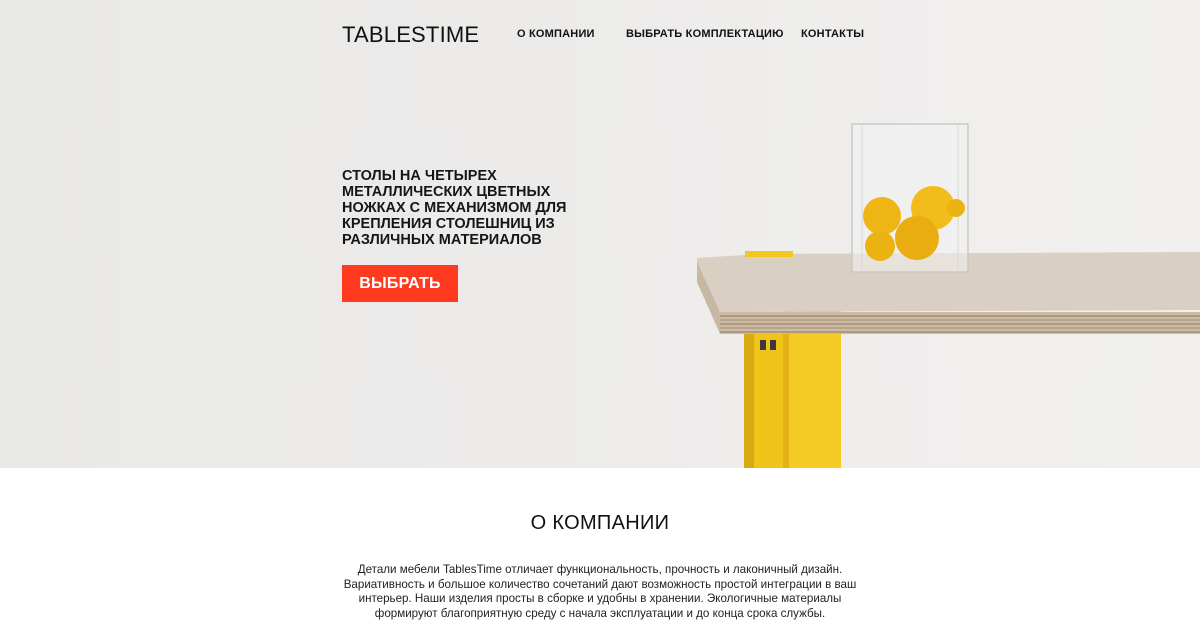 The image size is (1200, 636). What do you see at coordinates (400, 283) in the screenshot?
I see `choose-button: ВЫБРАТЬ` at bounding box center [400, 283].